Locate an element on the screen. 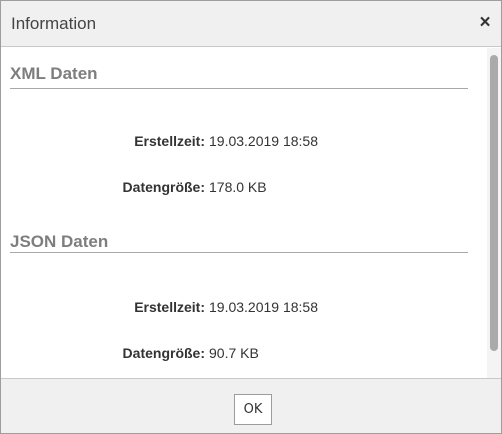 This screenshot has height=434, width=502. xml-size-label: Datengröße: is located at coordinates (163, 187).